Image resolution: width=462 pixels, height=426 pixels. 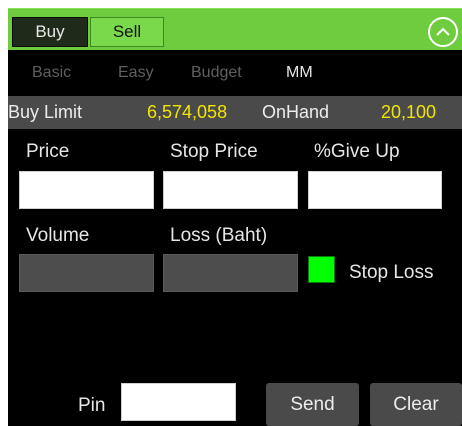 I want to click on order-side-bar: Buy Sell, so click(x=235, y=29).